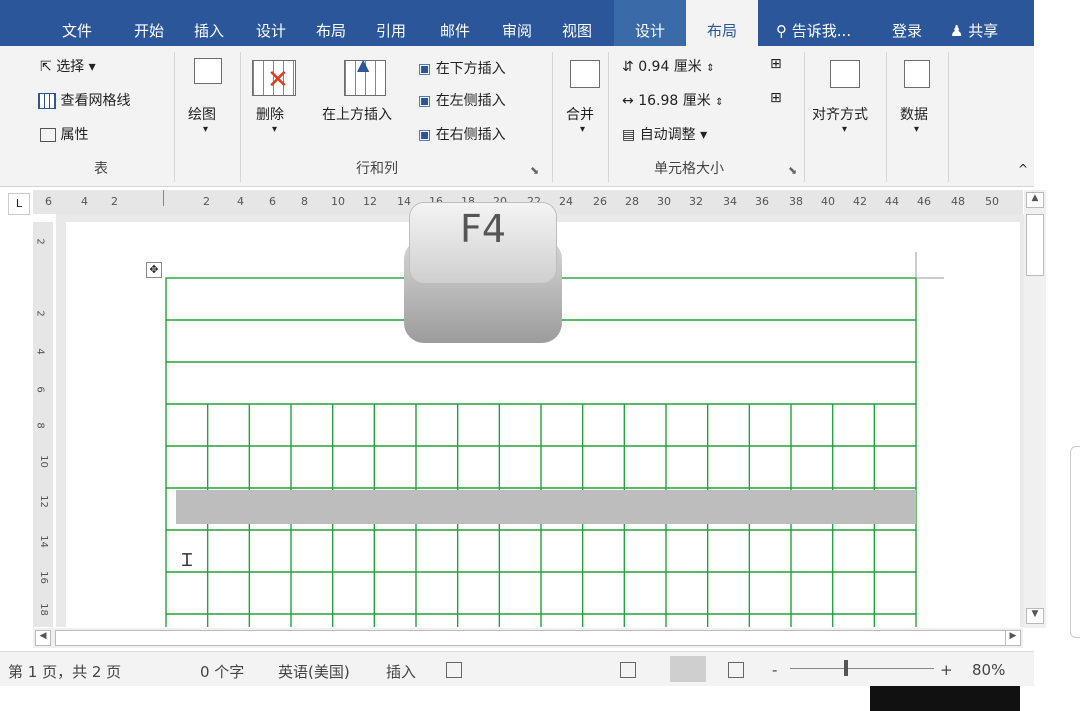 The height and width of the screenshot is (711, 1080). What do you see at coordinates (274, 129) in the screenshot?
I see `delete-dropdown-icon: ▾` at bounding box center [274, 129].